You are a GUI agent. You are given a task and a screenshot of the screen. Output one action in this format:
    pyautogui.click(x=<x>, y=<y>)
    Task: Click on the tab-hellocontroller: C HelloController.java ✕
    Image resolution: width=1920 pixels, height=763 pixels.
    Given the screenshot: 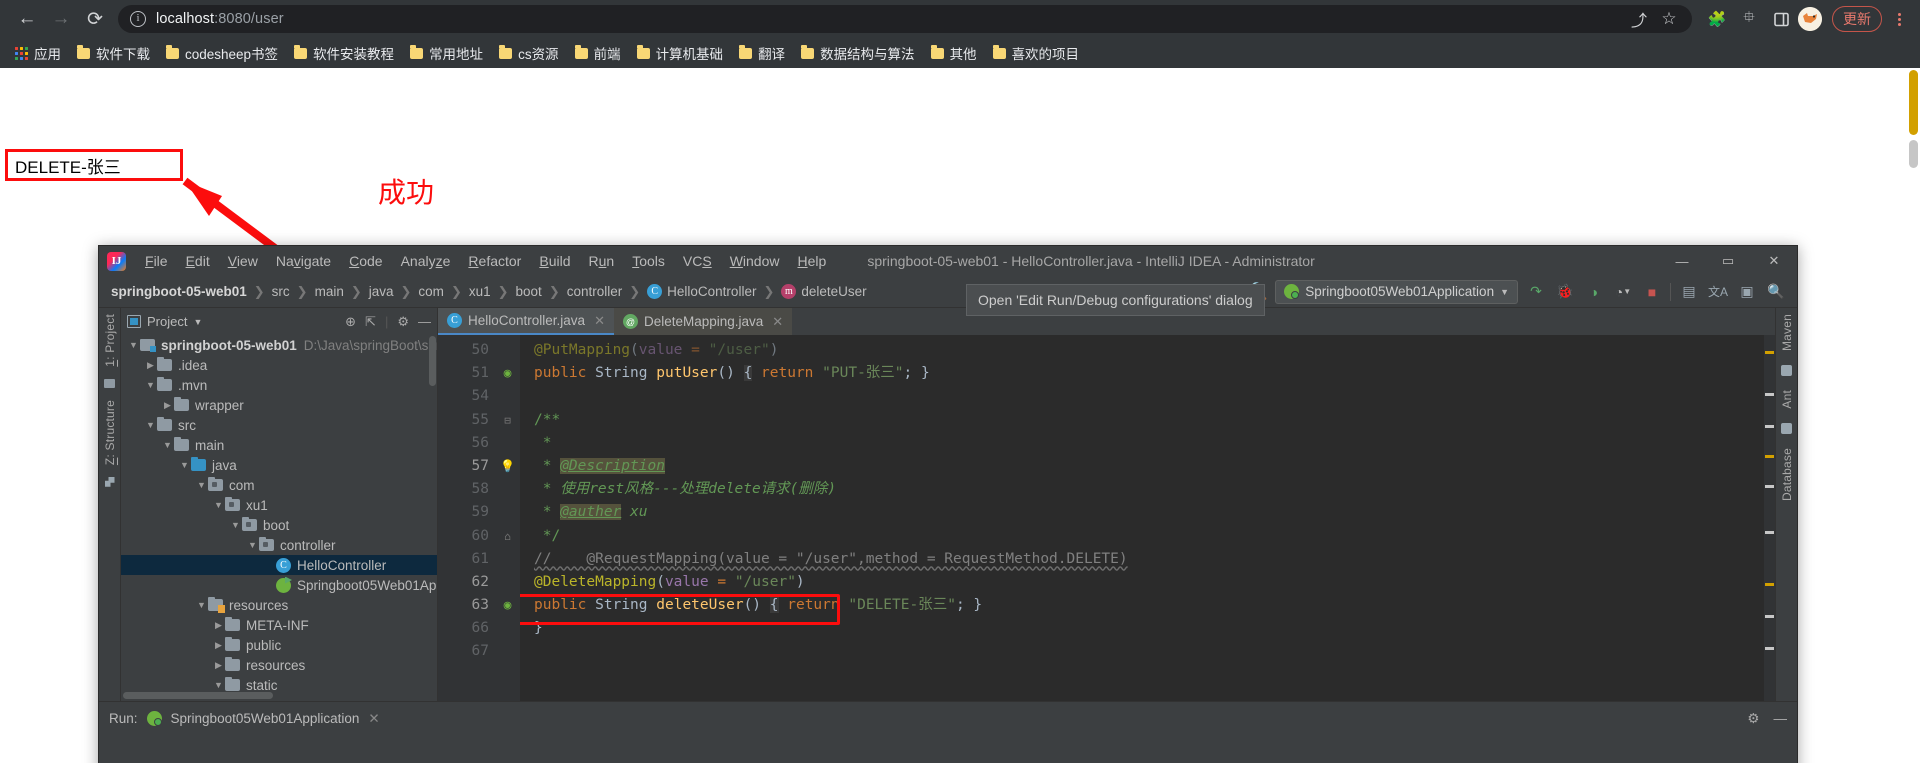 What is the action you would take?
    pyautogui.click(x=526, y=321)
    